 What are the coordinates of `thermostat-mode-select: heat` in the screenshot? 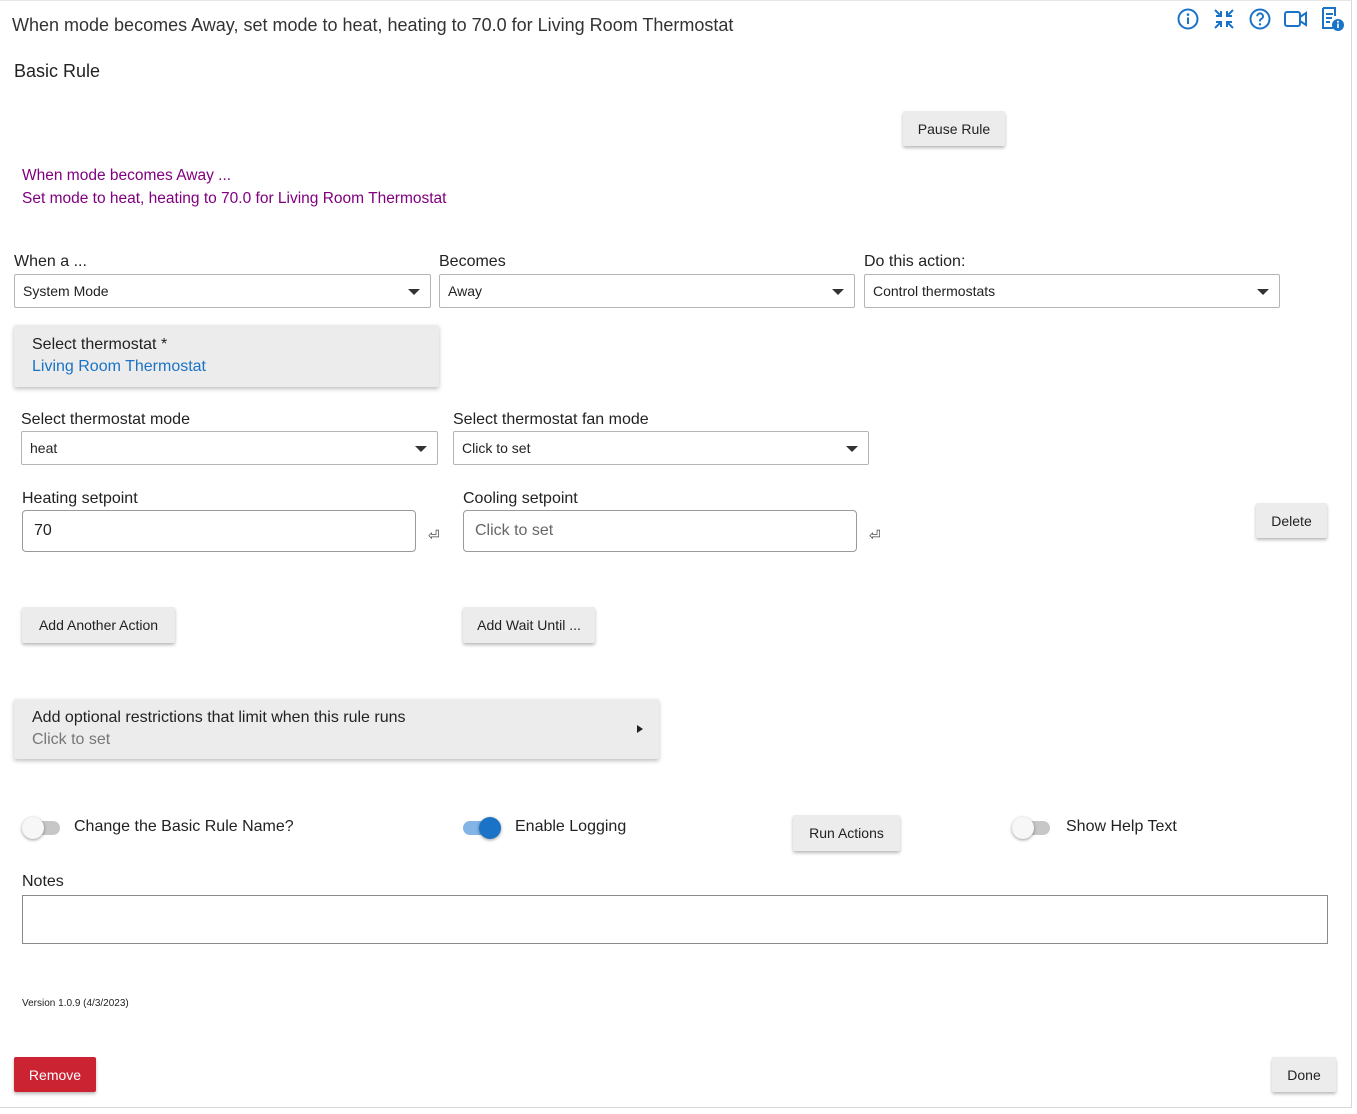 It's located at (229, 448).